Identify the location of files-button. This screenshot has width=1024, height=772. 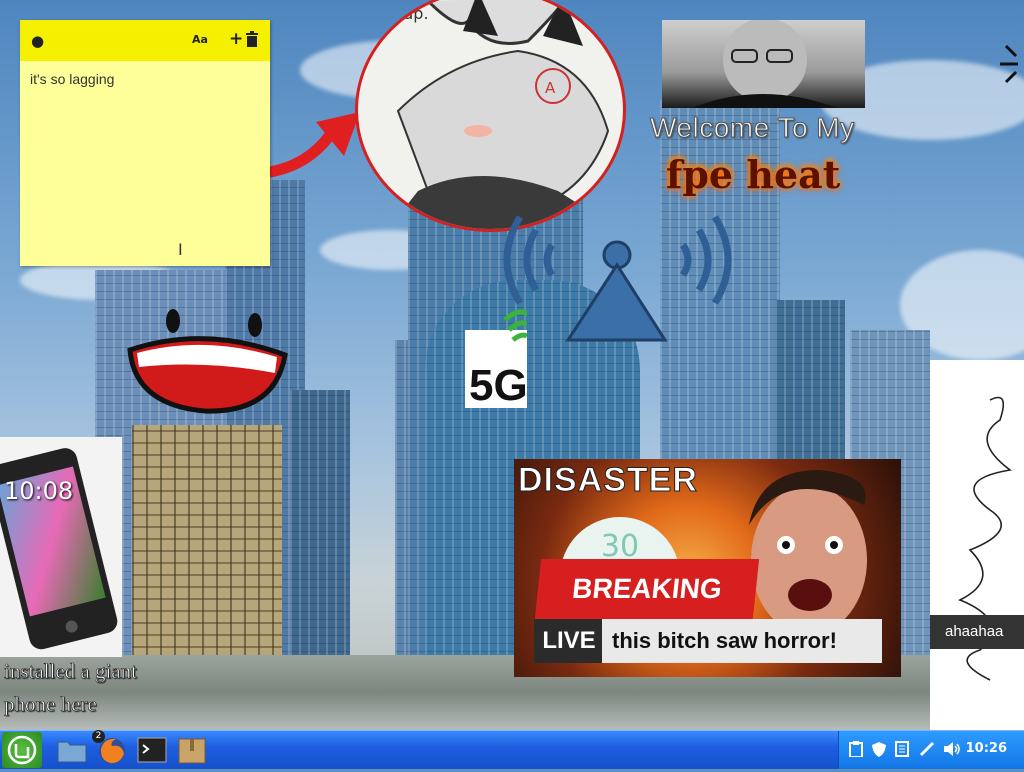
(72, 750).